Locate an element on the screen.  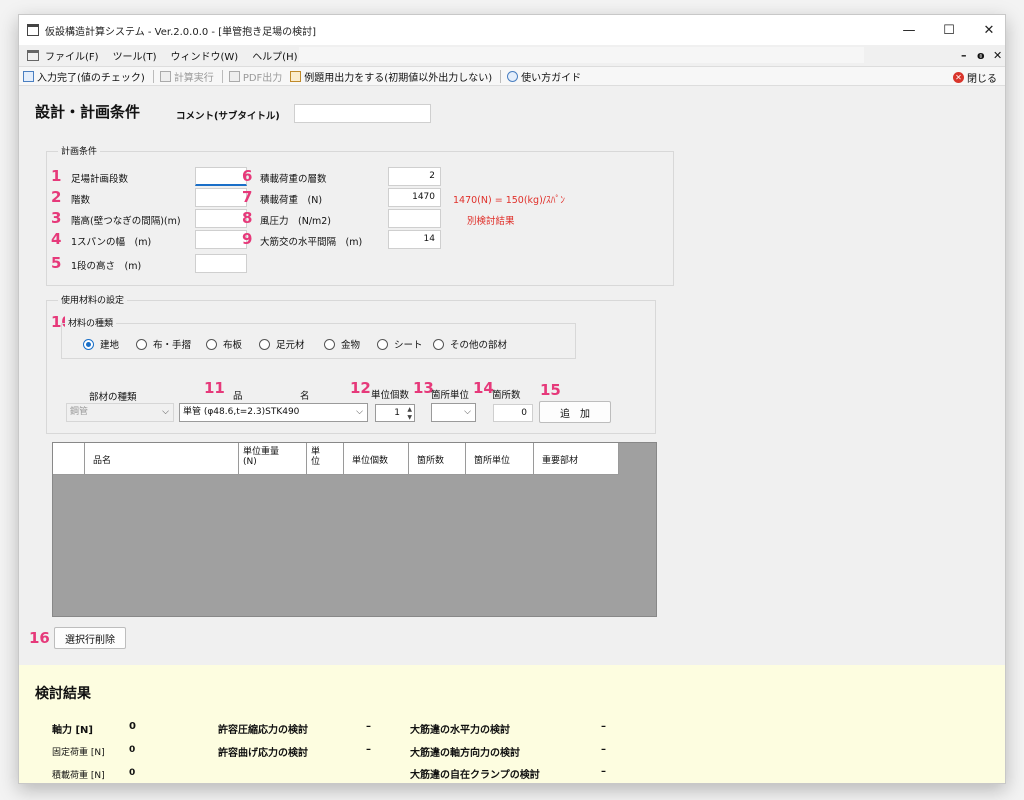
row-number-6: 6 is located at coordinates (247, 176).